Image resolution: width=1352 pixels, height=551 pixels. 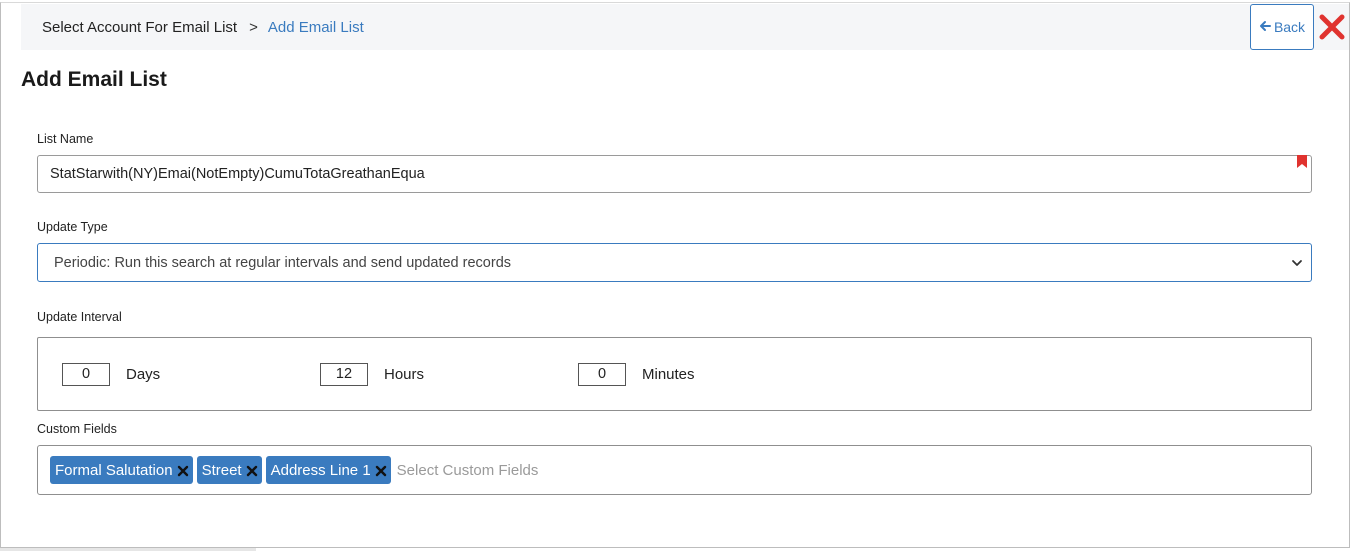 What do you see at coordinates (1302, 161) in the screenshot?
I see `required-bookmark-icon` at bounding box center [1302, 161].